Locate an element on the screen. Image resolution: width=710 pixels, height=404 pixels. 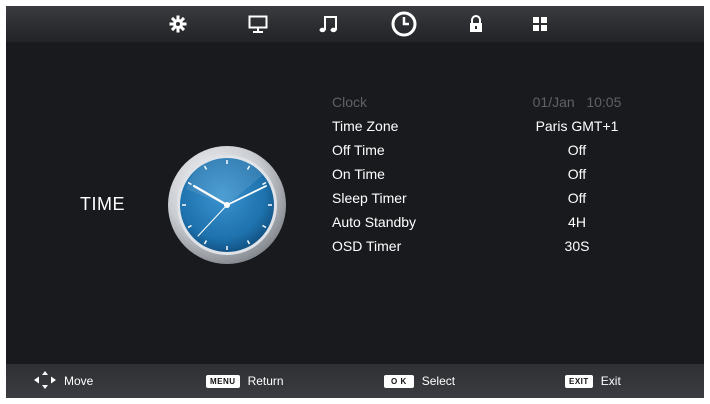
hint-return: MENU Return is located at coordinates (245, 381).